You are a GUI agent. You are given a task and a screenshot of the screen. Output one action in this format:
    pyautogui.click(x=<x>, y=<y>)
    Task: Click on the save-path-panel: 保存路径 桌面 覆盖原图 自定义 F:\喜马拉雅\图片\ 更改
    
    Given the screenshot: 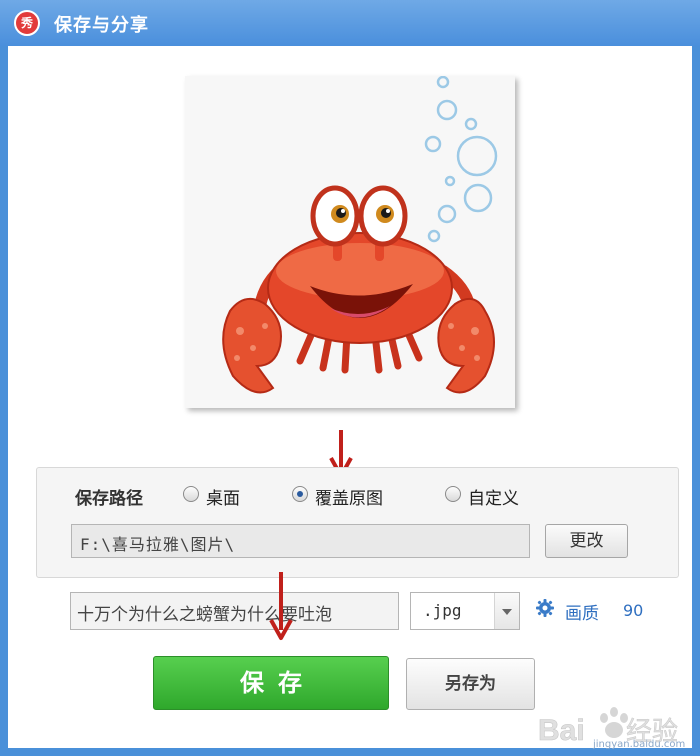 What is the action you would take?
    pyautogui.click(x=357, y=522)
    